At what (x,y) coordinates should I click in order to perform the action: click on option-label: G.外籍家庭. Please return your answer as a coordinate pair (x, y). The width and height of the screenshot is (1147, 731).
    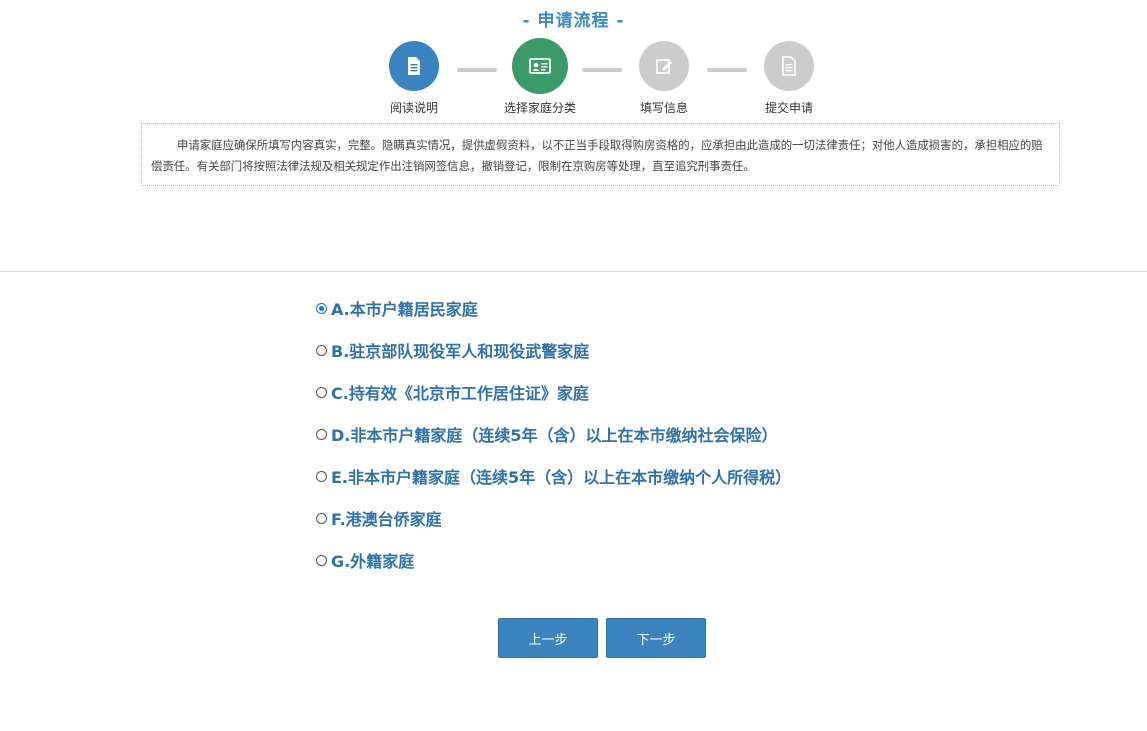
    Looking at the image, I should click on (373, 561).